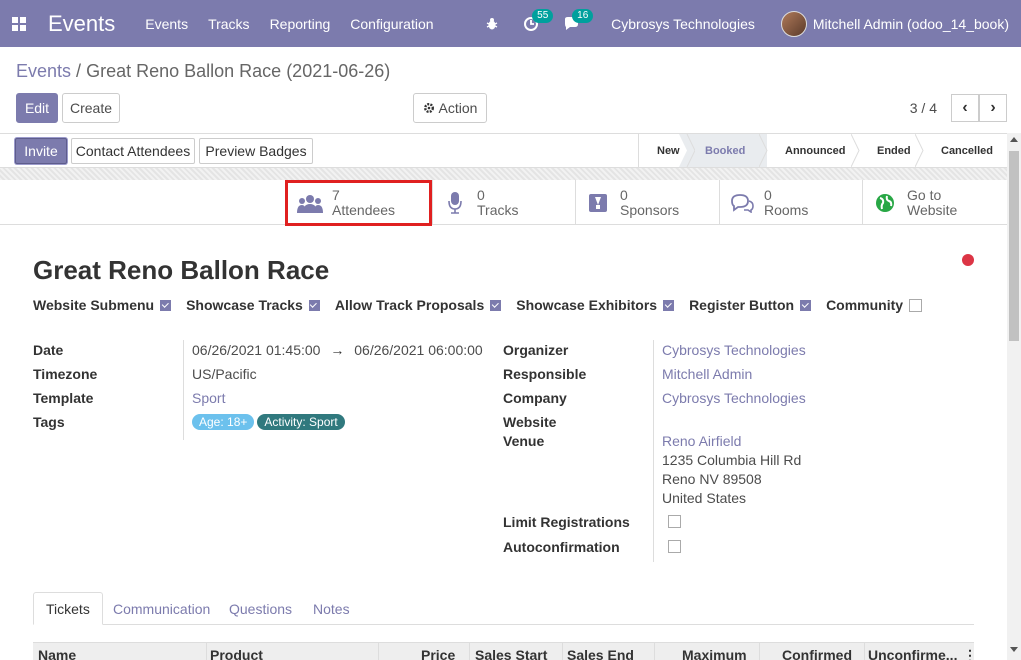 The height and width of the screenshot is (660, 1021). I want to click on website-count: Go to, so click(924, 194).